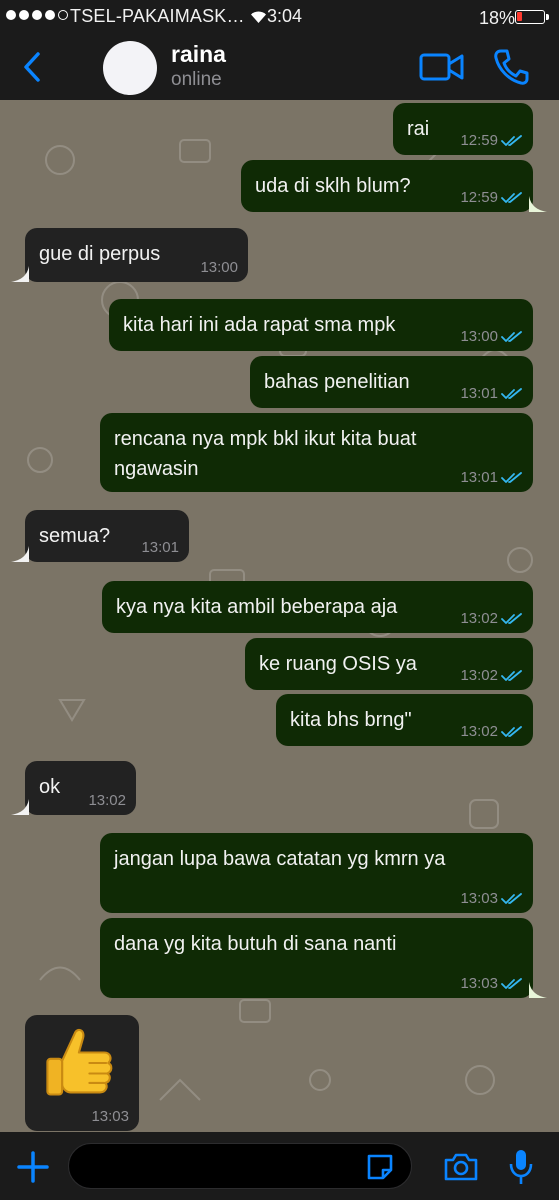 The width and height of the screenshot is (559, 1200). I want to click on message-text-line: kita hari ini ada rapat sma mpk, so click(259, 325).